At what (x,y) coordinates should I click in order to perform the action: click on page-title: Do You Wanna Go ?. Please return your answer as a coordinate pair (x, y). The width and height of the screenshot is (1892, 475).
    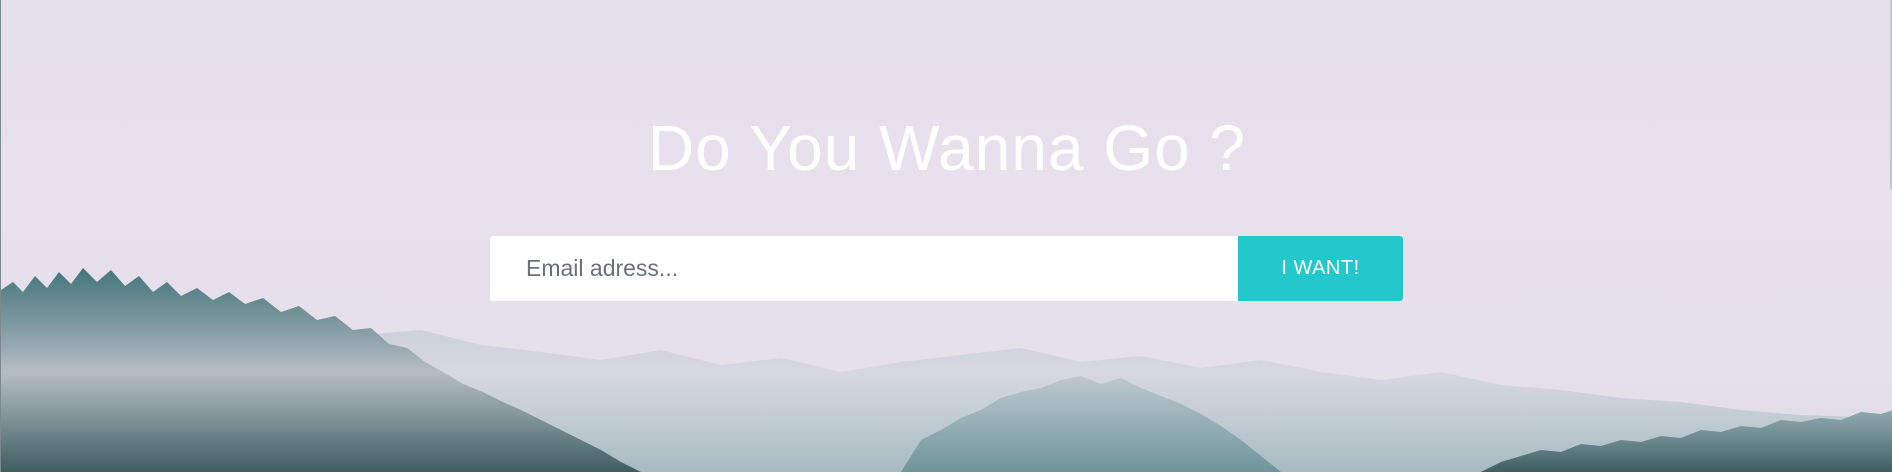
    Looking at the image, I should click on (947, 148).